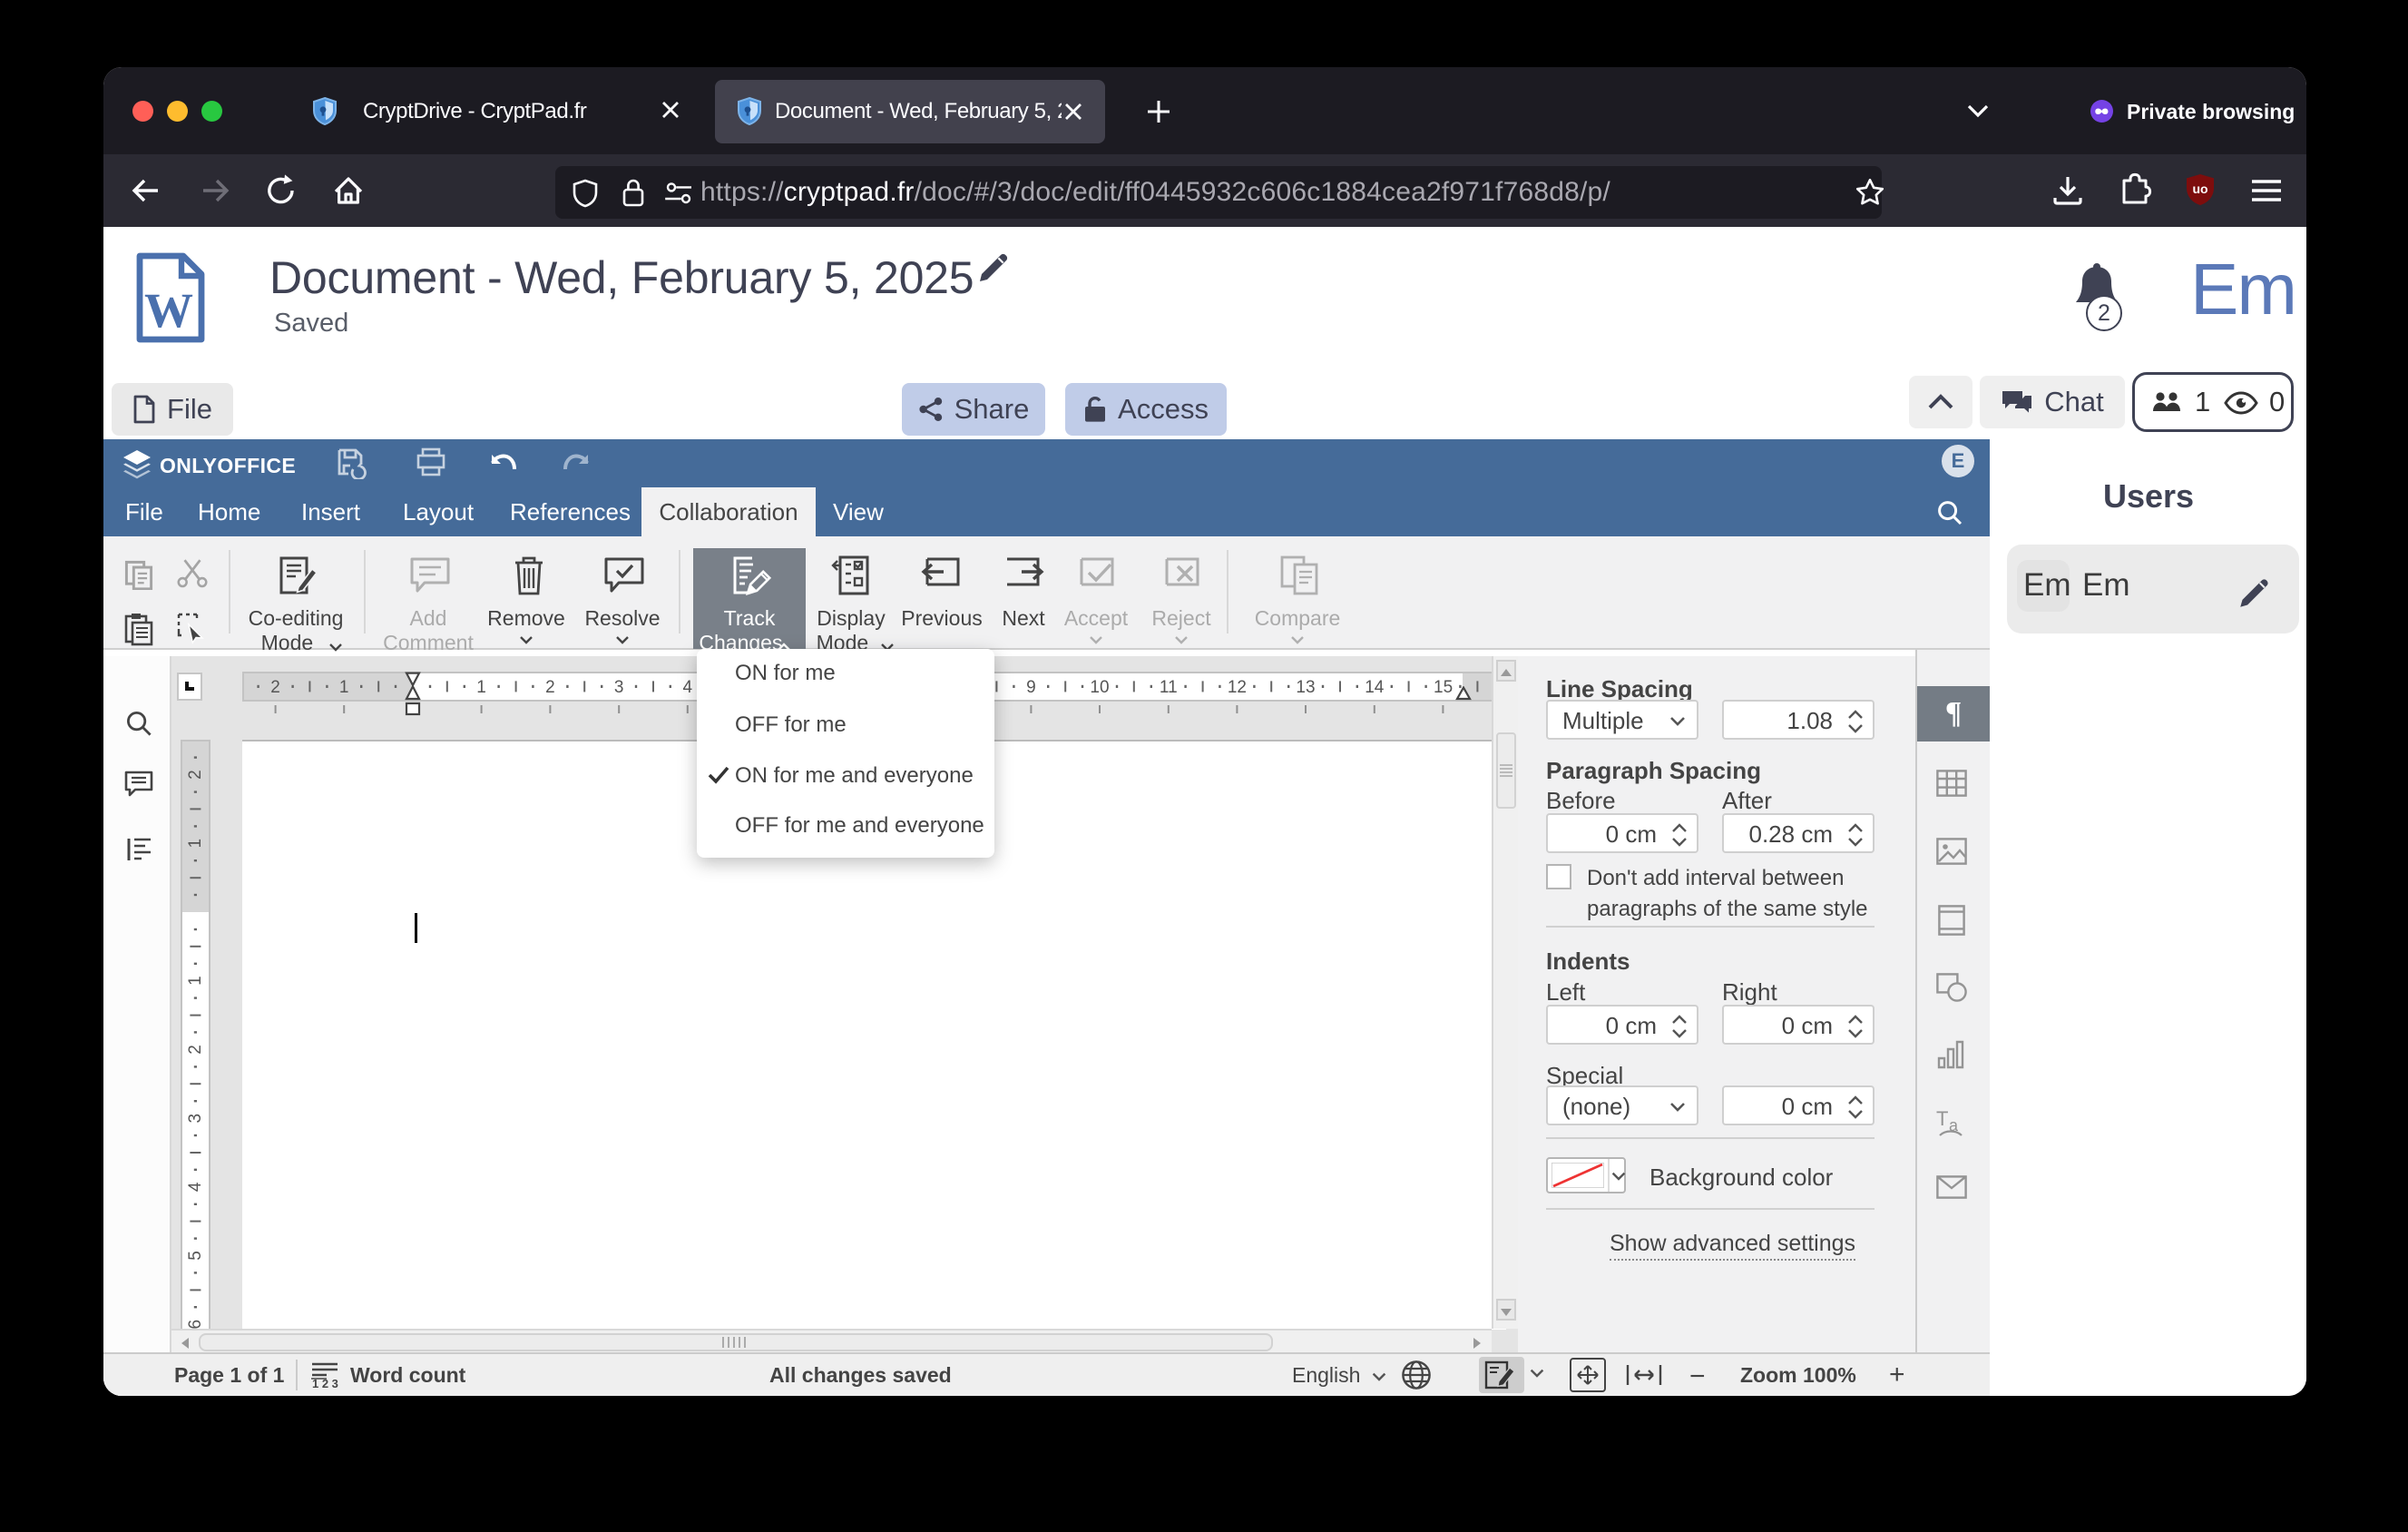 Image resolution: width=2408 pixels, height=1532 pixels. What do you see at coordinates (1375, 687) in the screenshot?
I see `svg-text: 14` at bounding box center [1375, 687].